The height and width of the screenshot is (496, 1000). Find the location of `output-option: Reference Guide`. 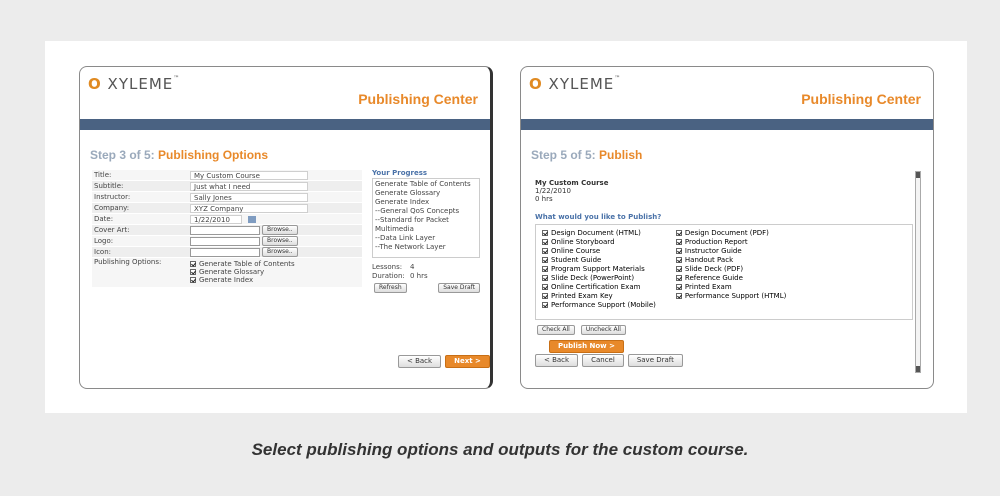

output-option: Reference Guide is located at coordinates (730, 277).